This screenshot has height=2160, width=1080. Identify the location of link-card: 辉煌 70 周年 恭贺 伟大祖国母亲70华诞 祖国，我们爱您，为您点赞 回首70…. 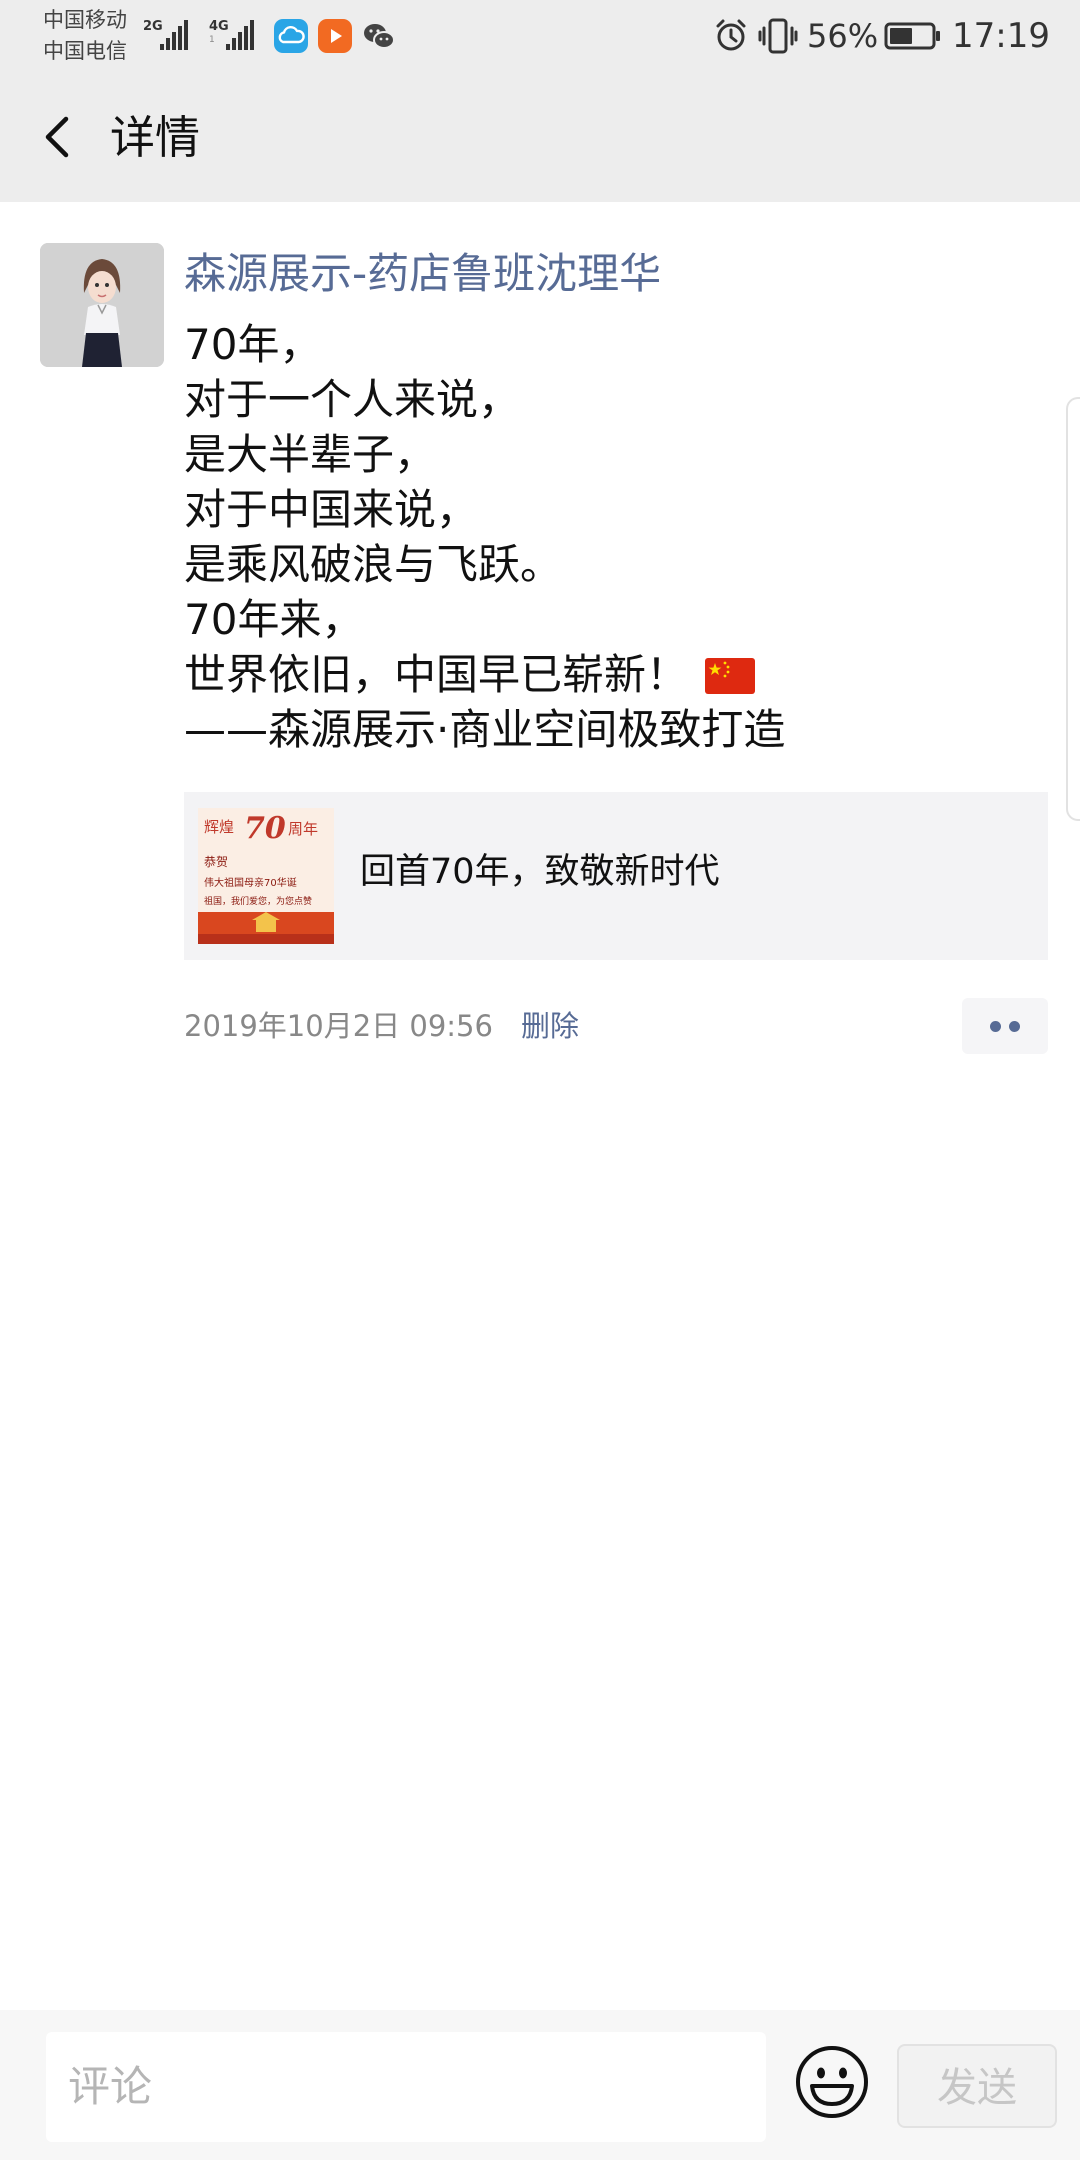
(616, 876).